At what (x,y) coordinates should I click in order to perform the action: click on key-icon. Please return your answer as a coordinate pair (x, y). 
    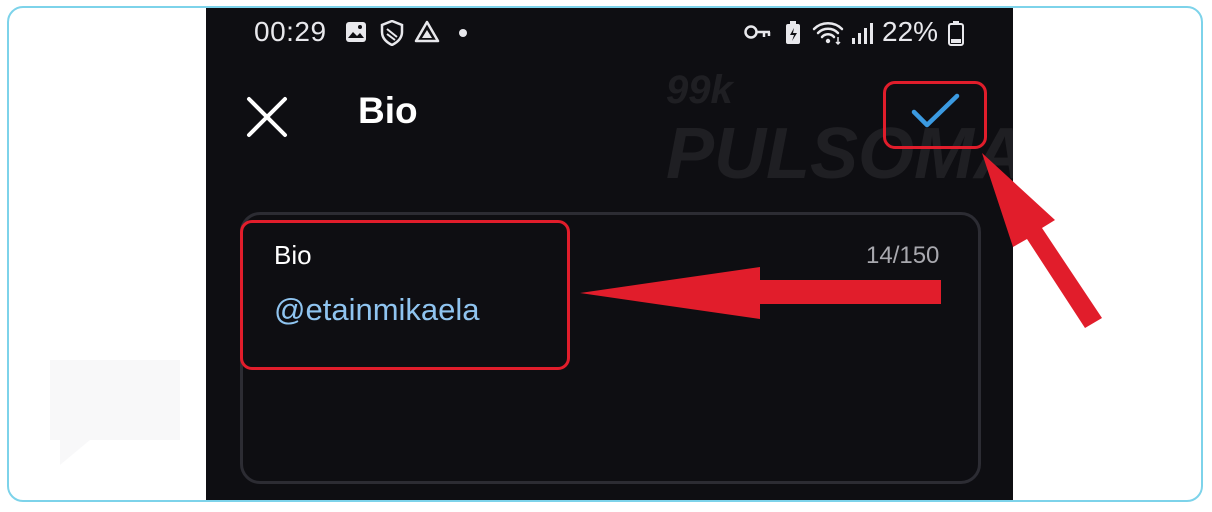
    Looking at the image, I should click on (758, 32).